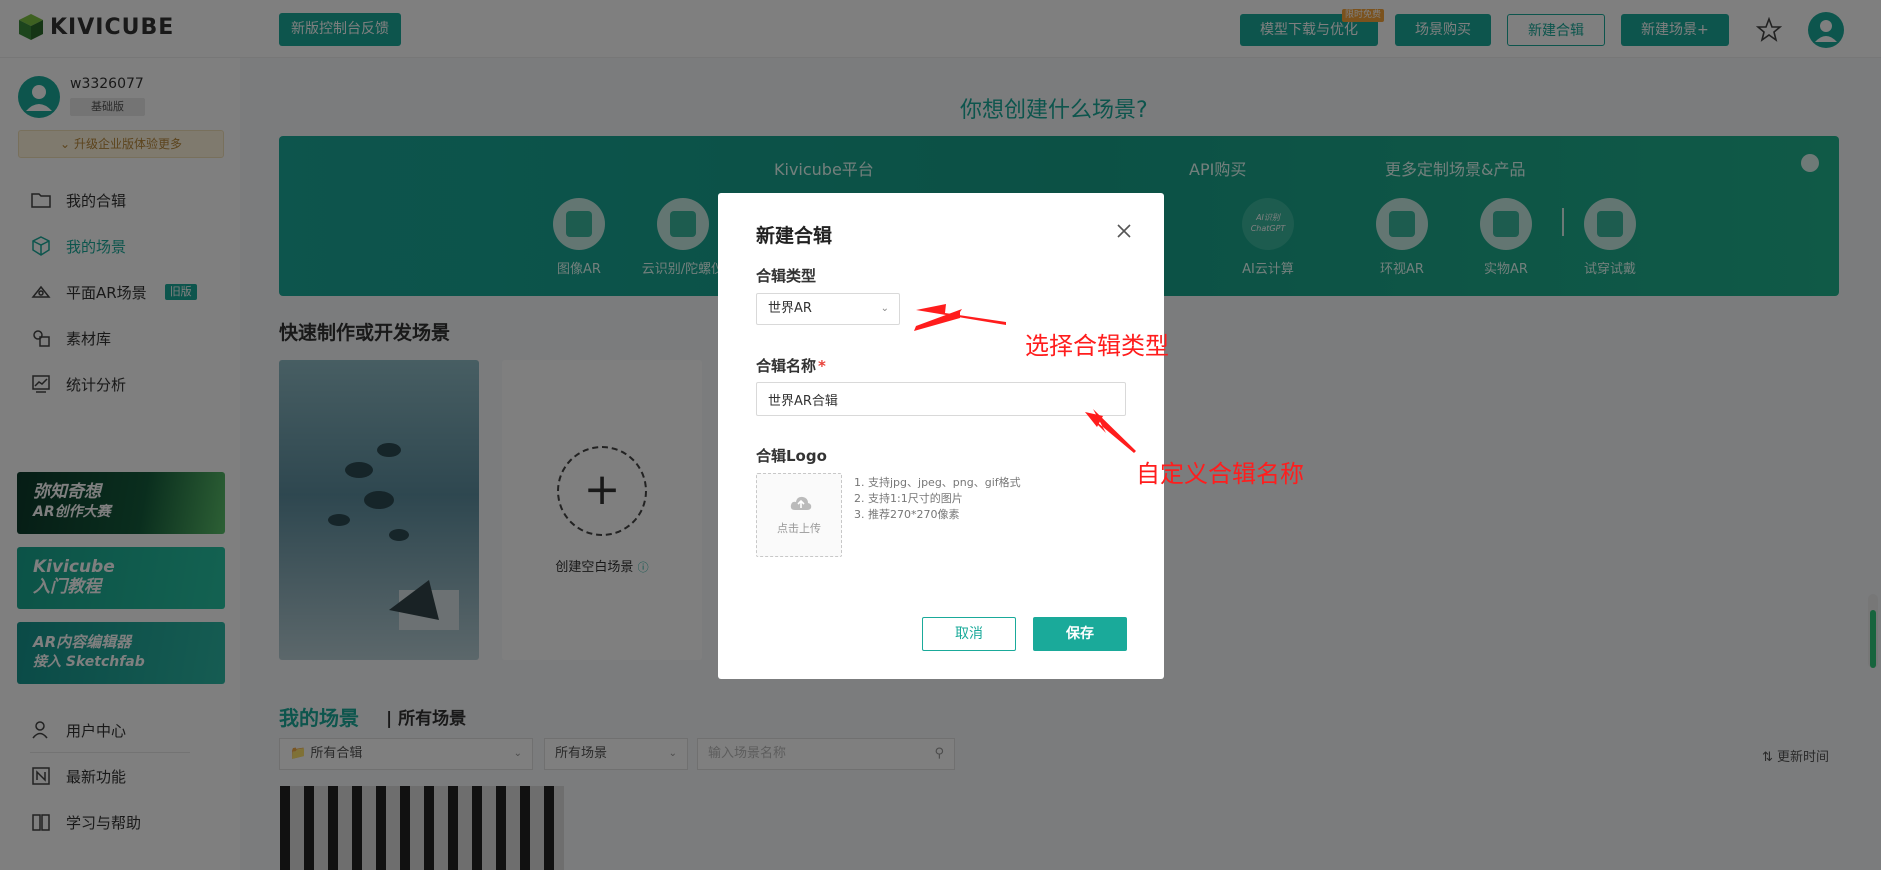 The image size is (1881, 870). Describe the element at coordinates (1220, 474) in the screenshot. I see `annotation-custom-name: 自定义合辑名称` at that location.